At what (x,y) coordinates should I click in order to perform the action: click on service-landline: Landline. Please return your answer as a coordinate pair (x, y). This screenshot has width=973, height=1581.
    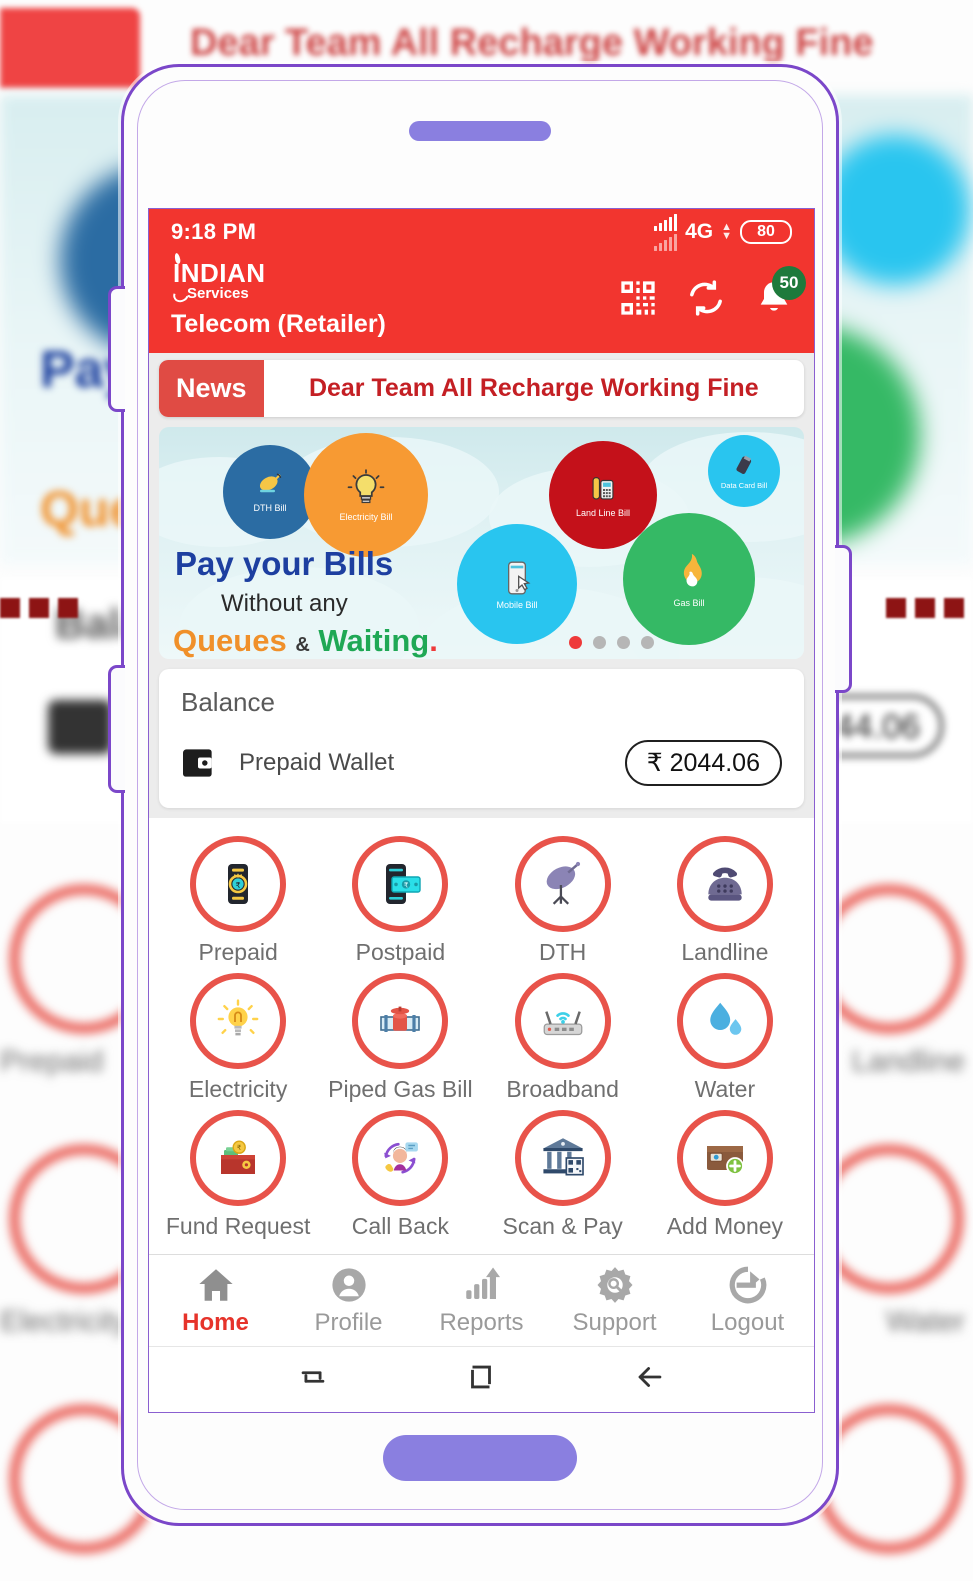
    Looking at the image, I should click on (725, 898).